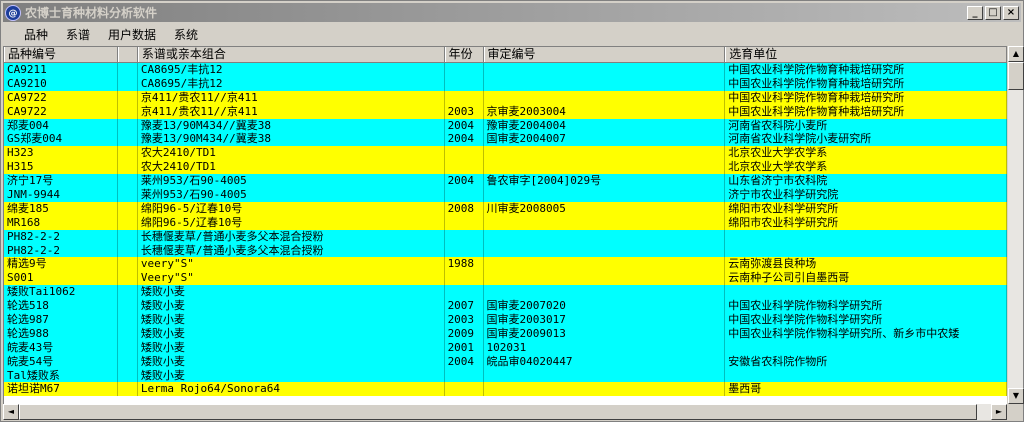 Image resolution: width=1024 pixels, height=422 pixels. I want to click on vertical-scroll-thumb, so click(1016, 76).